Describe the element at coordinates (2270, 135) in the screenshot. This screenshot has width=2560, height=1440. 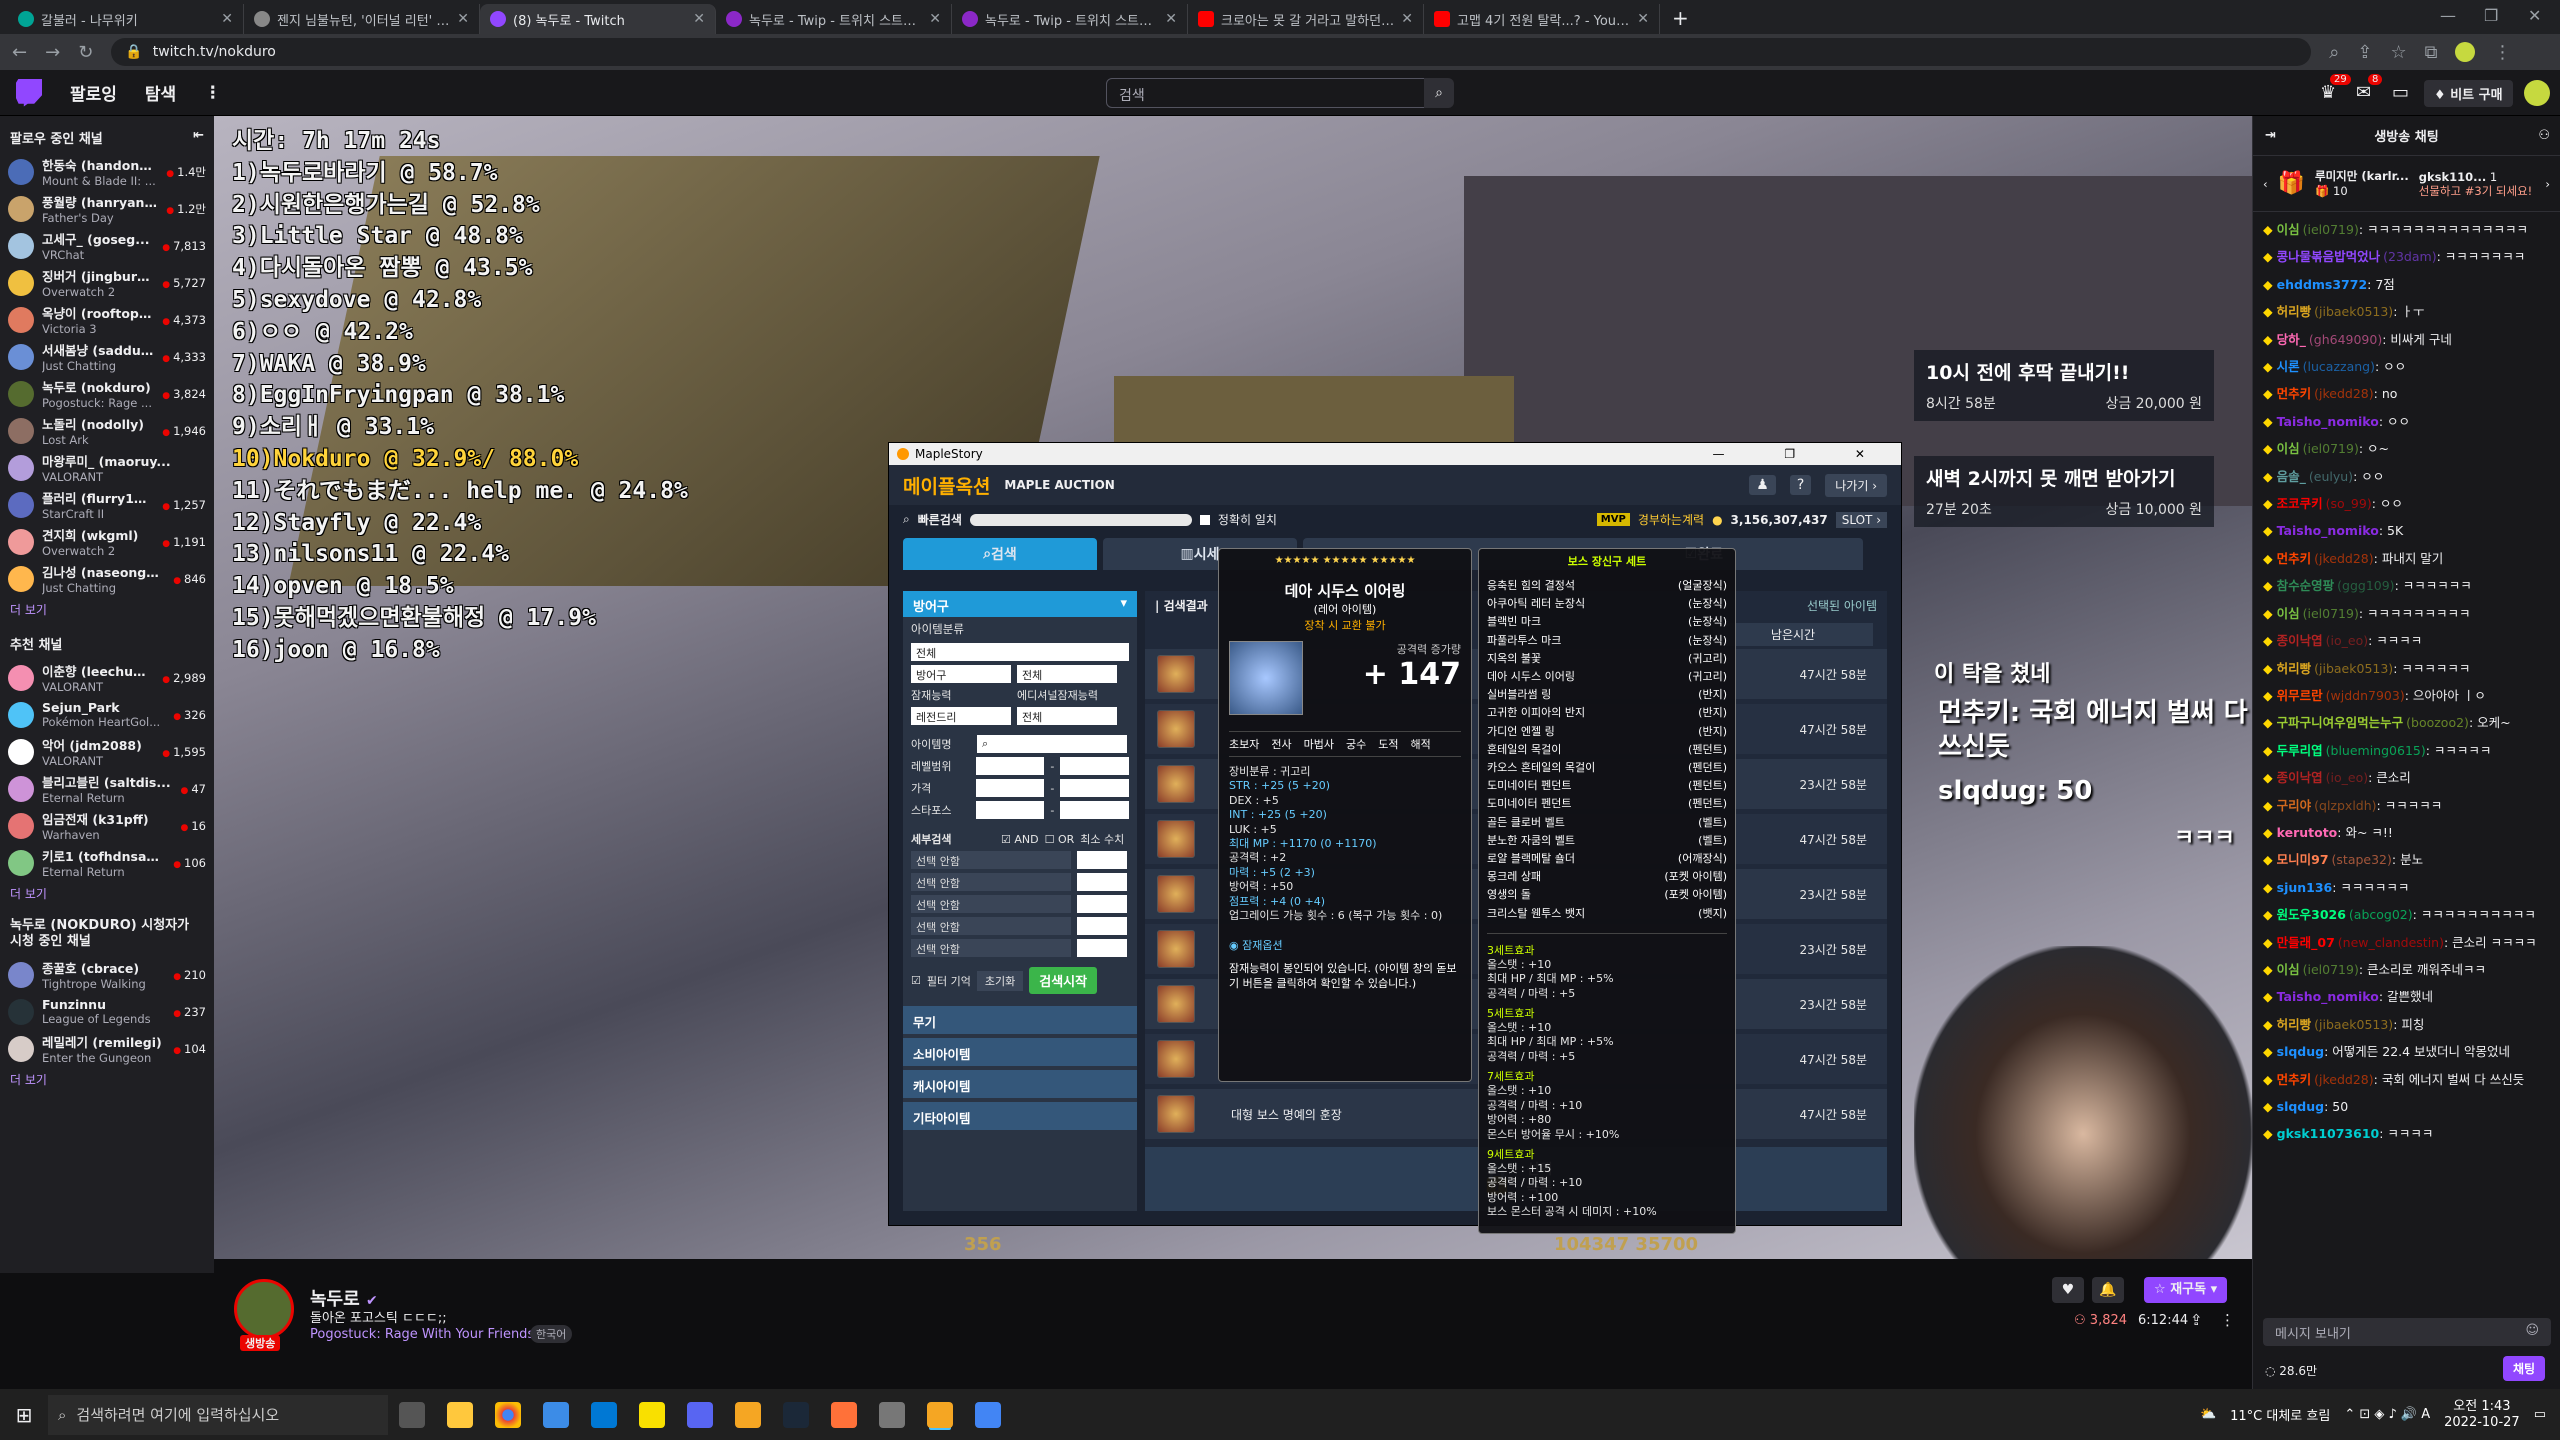
I see `collapse-chat-icon: ⇥` at that location.